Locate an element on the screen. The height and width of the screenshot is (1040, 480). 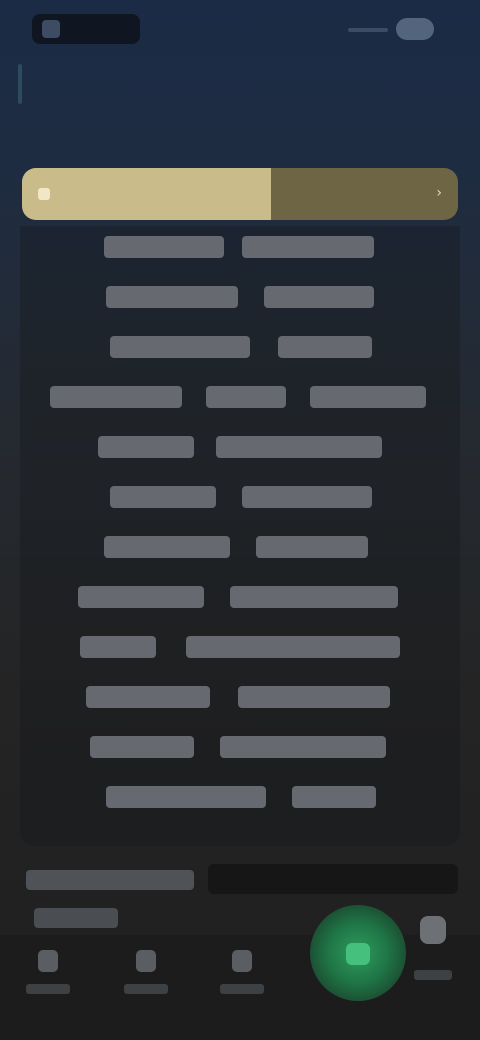
profile-icon is located at coordinates (433, 930).